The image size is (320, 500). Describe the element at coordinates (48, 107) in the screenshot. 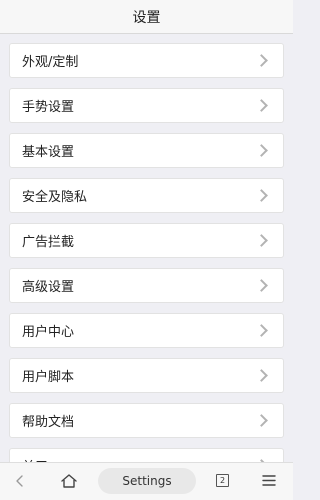

I see `menu-item-label: 手势设置` at that location.